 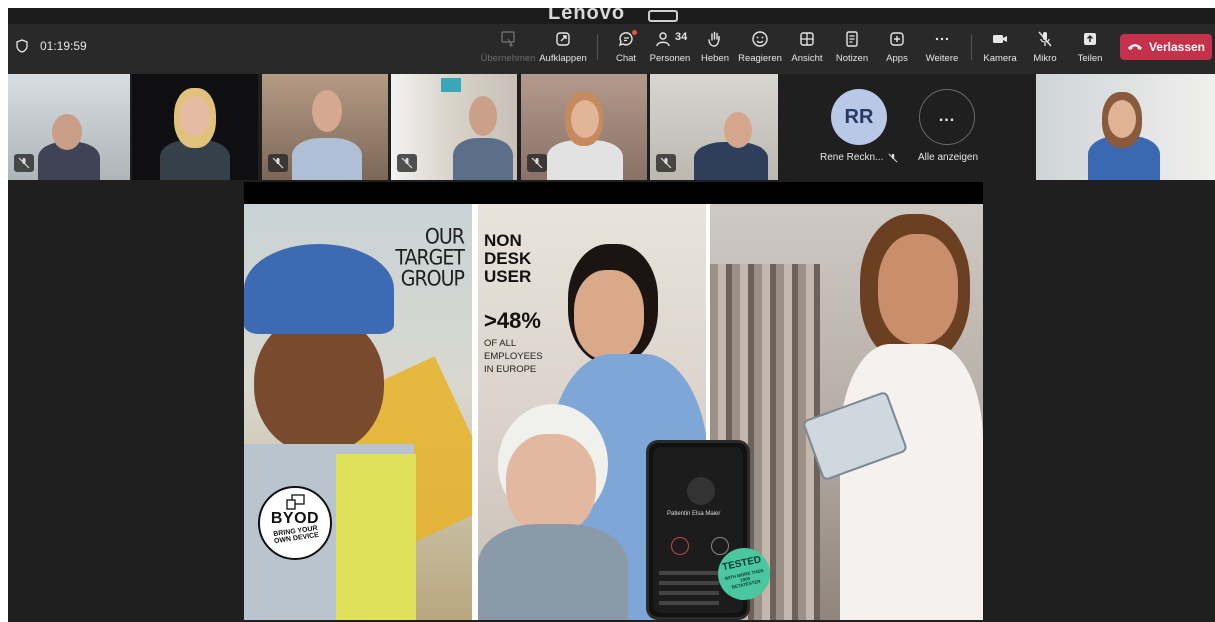 What do you see at coordinates (852, 58) in the screenshot?
I see `notes-label: Notizen` at bounding box center [852, 58].